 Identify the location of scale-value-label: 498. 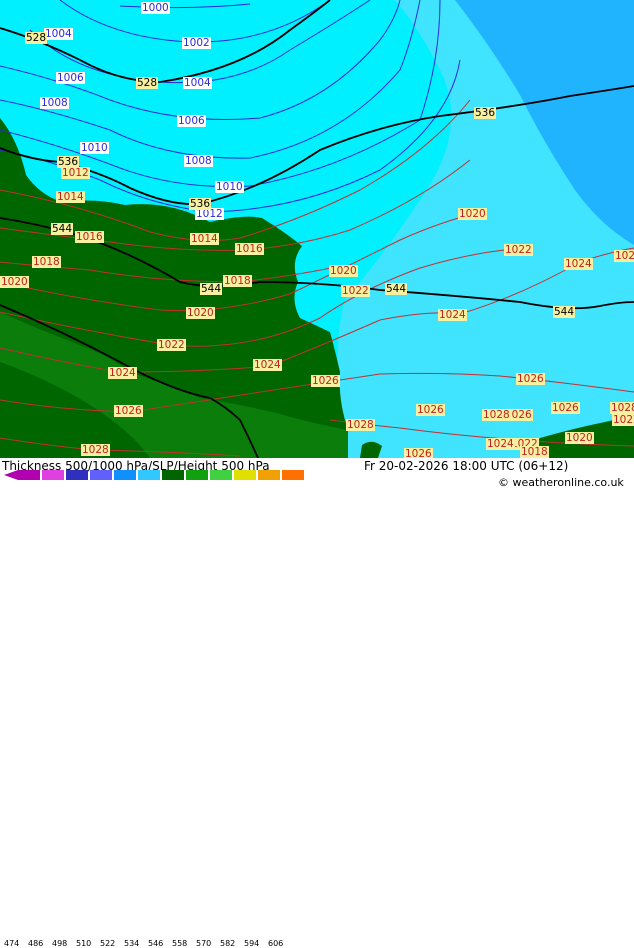
(59, 943).